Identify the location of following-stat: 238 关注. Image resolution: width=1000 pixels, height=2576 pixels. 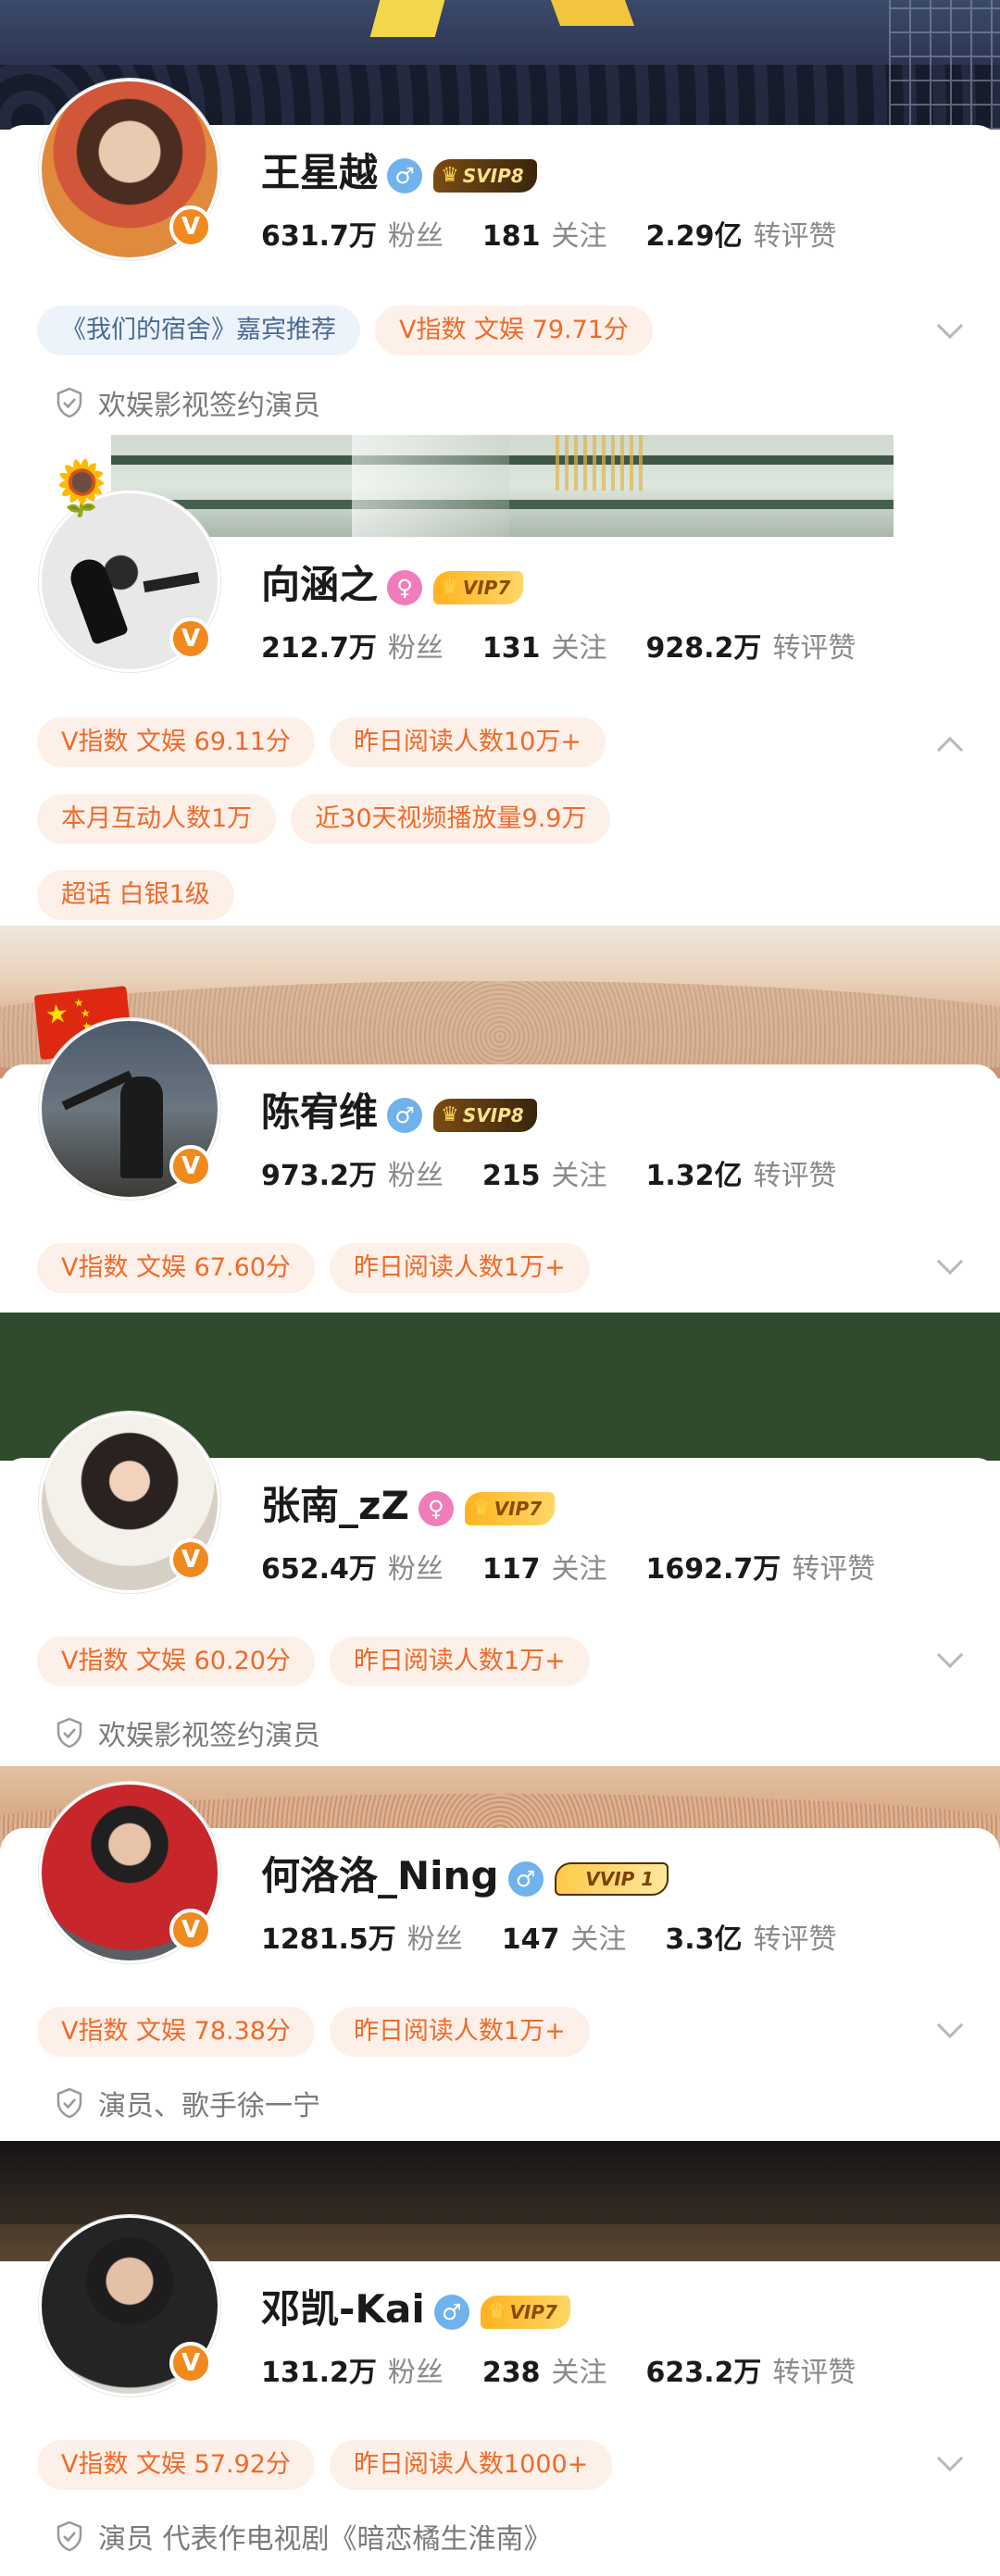
(545, 2369).